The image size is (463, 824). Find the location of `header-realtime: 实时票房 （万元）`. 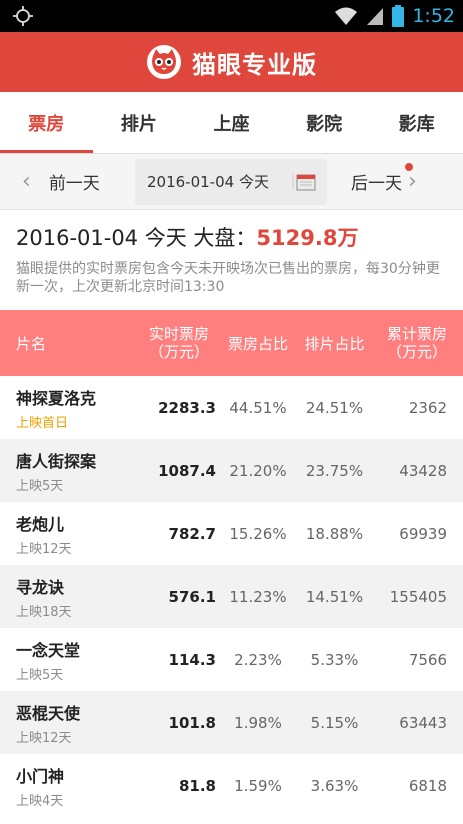

header-realtime: 实时票房 （万元） is located at coordinates (179, 343).